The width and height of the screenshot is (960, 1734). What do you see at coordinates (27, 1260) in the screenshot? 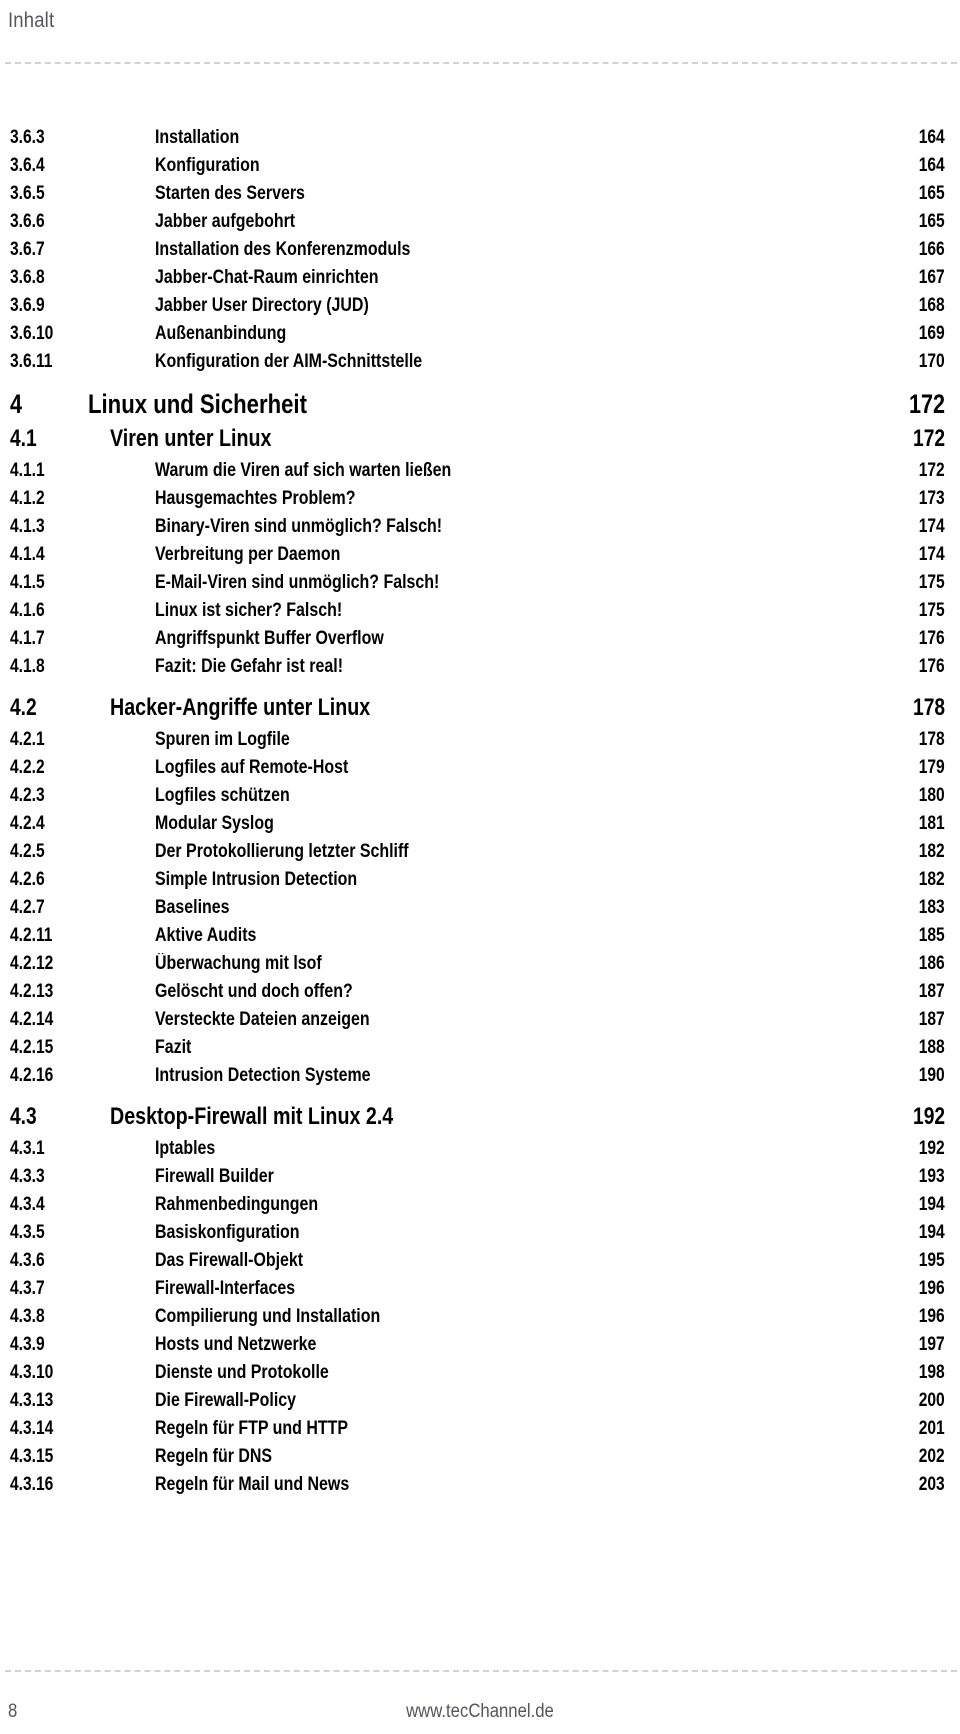
I see `toc-entry-number: 4.3.6` at bounding box center [27, 1260].